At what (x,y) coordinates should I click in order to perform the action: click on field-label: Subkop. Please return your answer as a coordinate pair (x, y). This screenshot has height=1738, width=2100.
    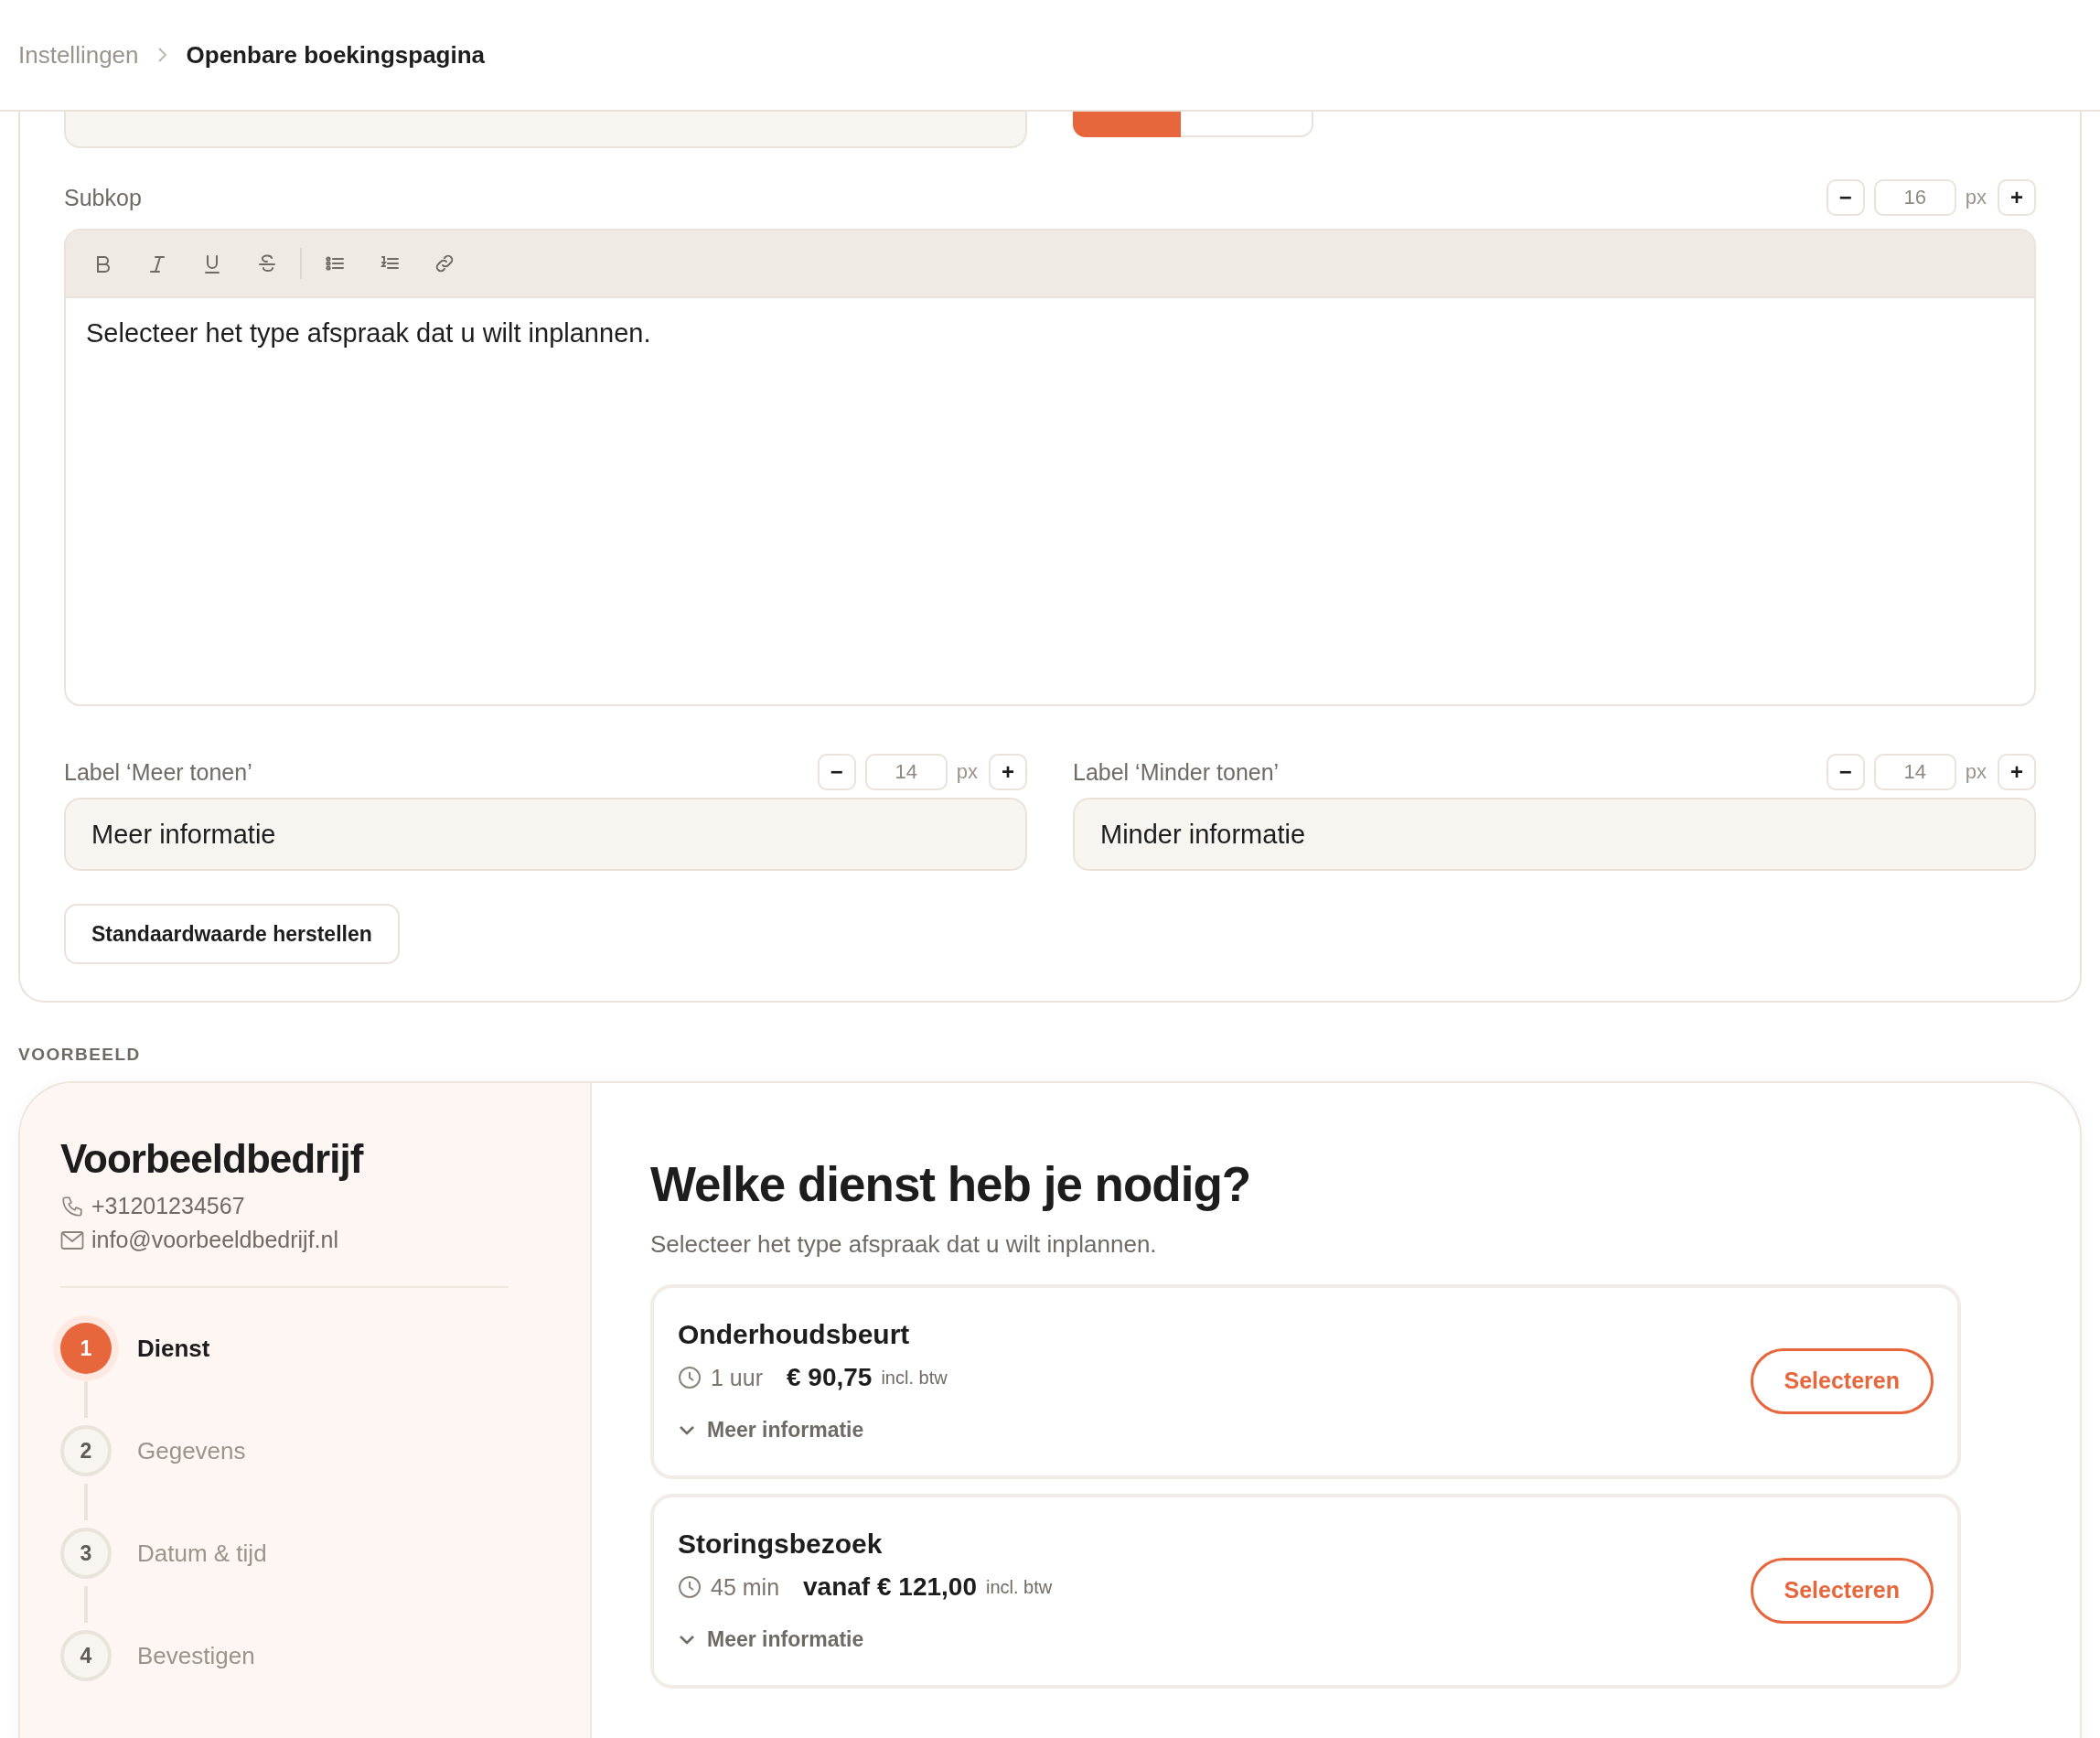
    Looking at the image, I should click on (103, 197).